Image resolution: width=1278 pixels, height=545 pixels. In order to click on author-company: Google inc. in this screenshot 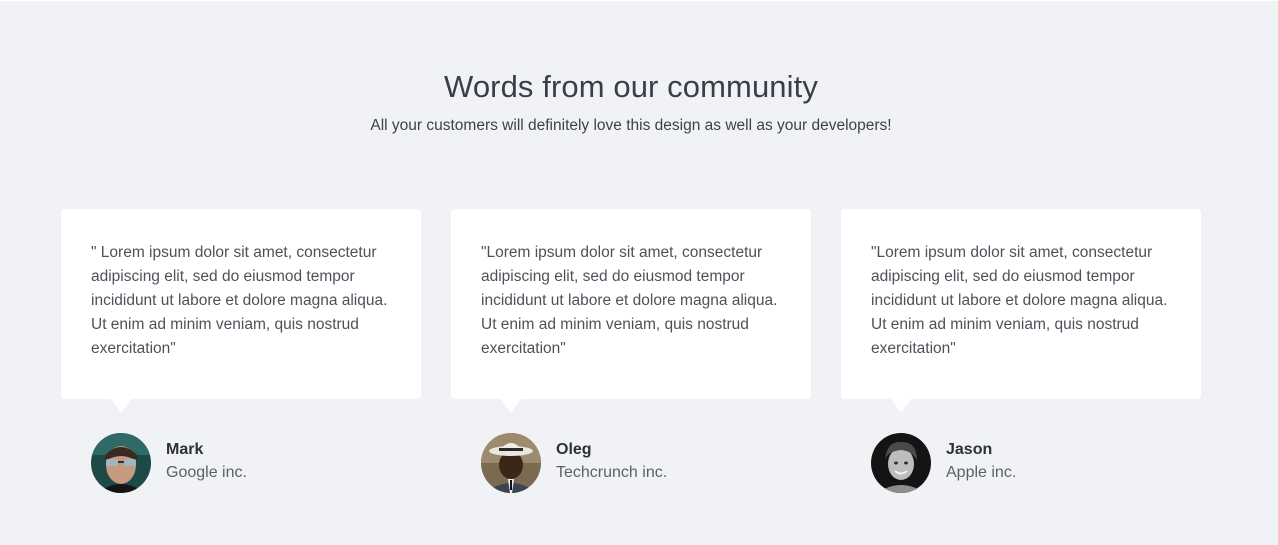, I will do `click(206, 472)`.